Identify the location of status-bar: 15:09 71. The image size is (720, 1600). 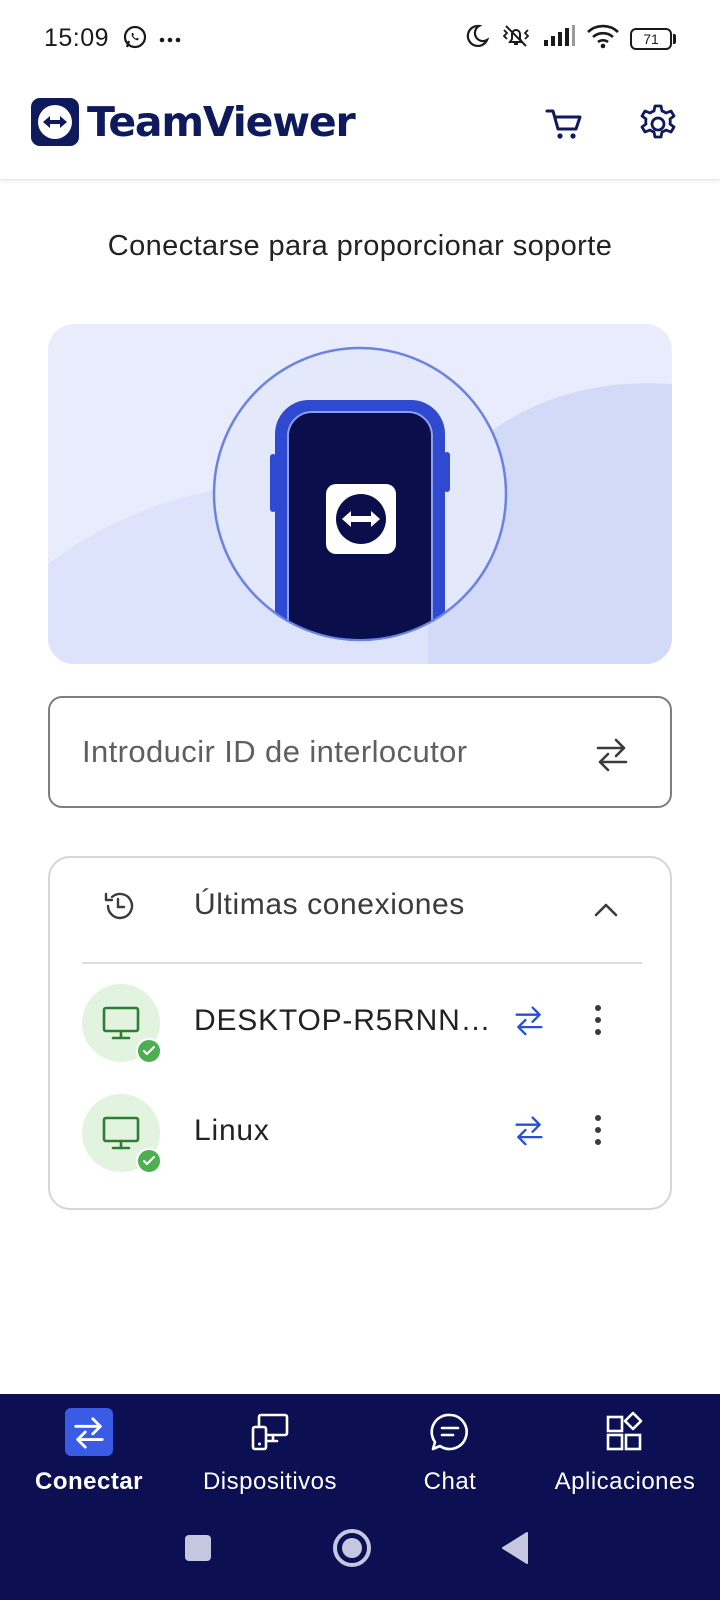
(360, 40).